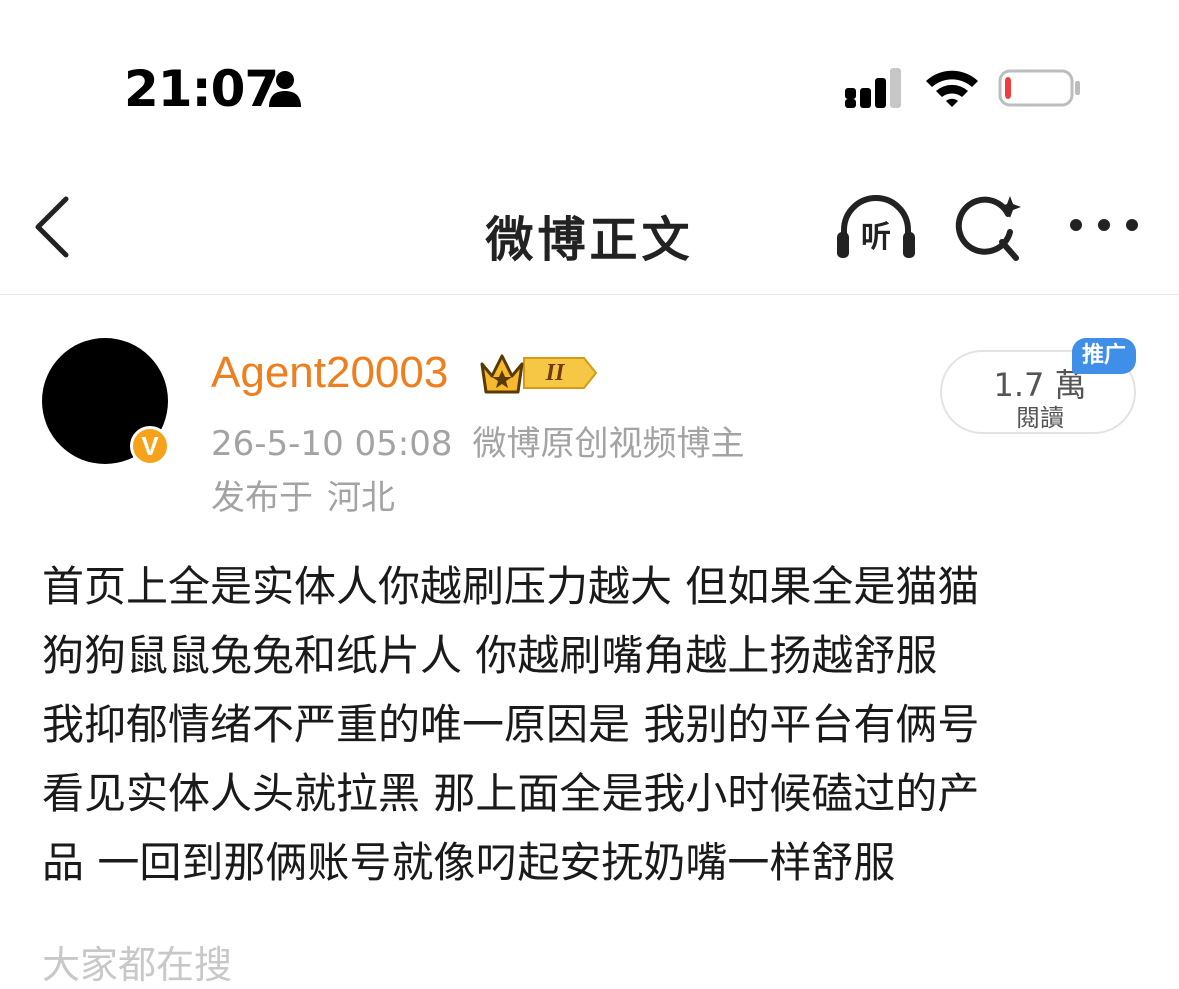  Describe the element at coordinates (608, 444) in the screenshot. I see `author-tag: 微博原创视频博主` at that location.